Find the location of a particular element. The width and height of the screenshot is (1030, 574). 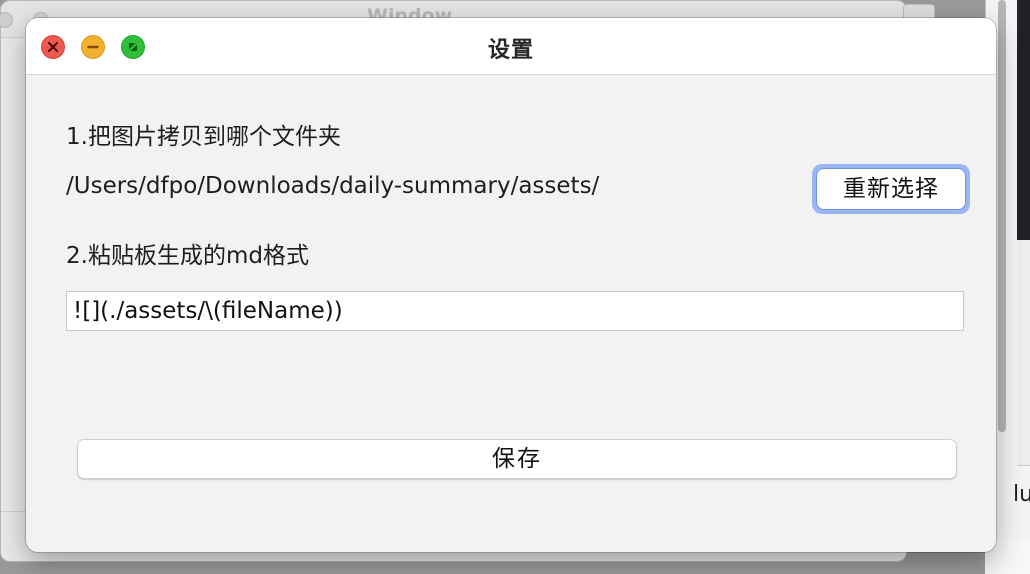

format-label: 2.粘贴板生成的md格式 is located at coordinates (187, 256).